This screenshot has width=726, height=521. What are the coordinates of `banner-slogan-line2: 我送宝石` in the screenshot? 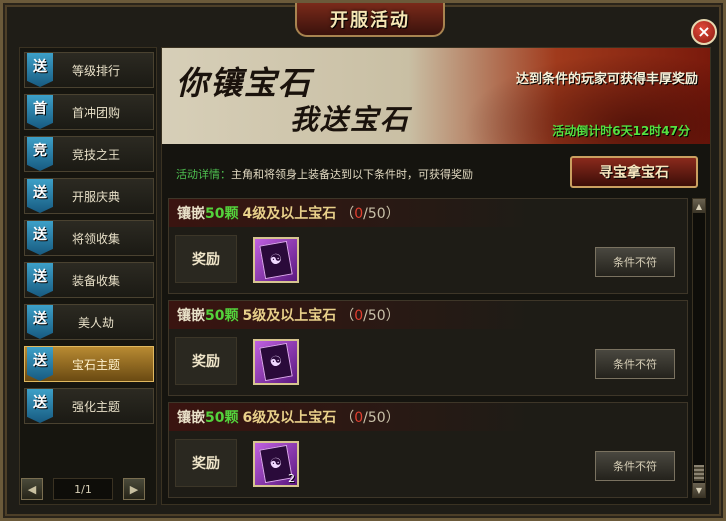 It's located at (350, 119).